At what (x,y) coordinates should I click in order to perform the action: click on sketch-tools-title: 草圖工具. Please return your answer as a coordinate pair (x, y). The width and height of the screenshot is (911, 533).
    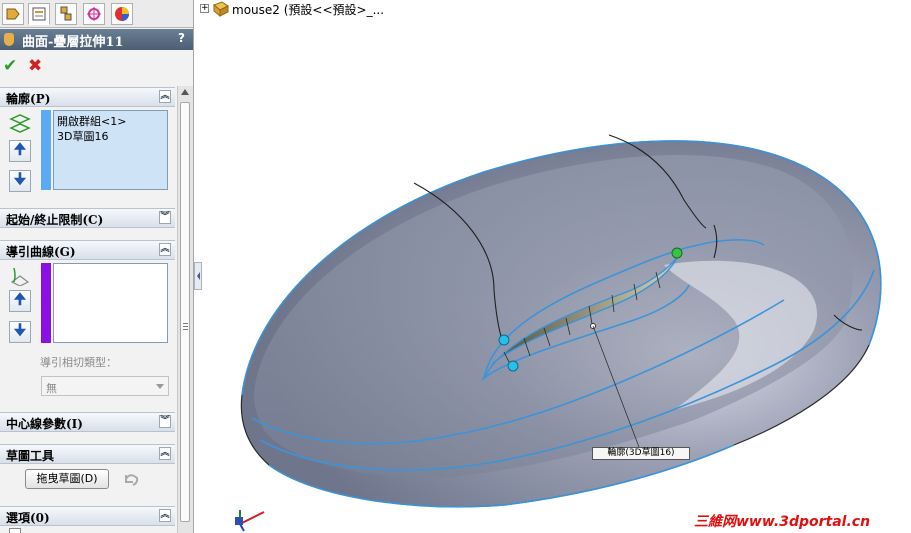
    Looking at the image, I should click on (30, 456).